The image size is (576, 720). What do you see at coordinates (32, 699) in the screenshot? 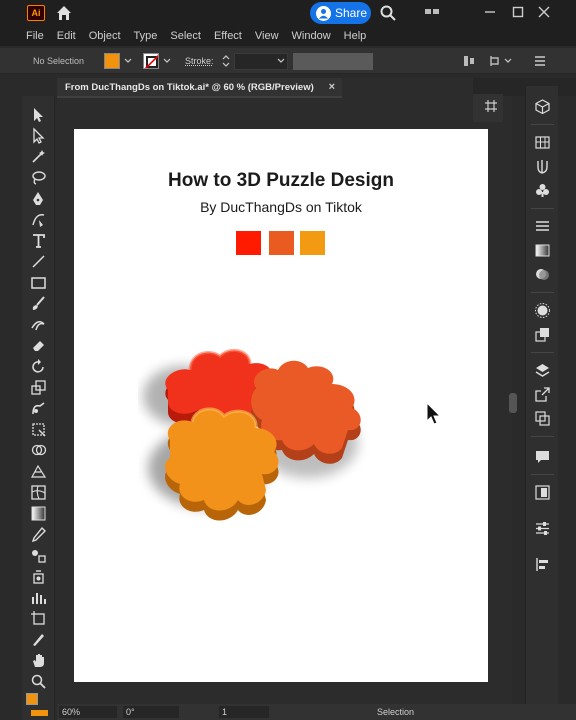
I see `fill-indicator` at bounding box center [32, 699].